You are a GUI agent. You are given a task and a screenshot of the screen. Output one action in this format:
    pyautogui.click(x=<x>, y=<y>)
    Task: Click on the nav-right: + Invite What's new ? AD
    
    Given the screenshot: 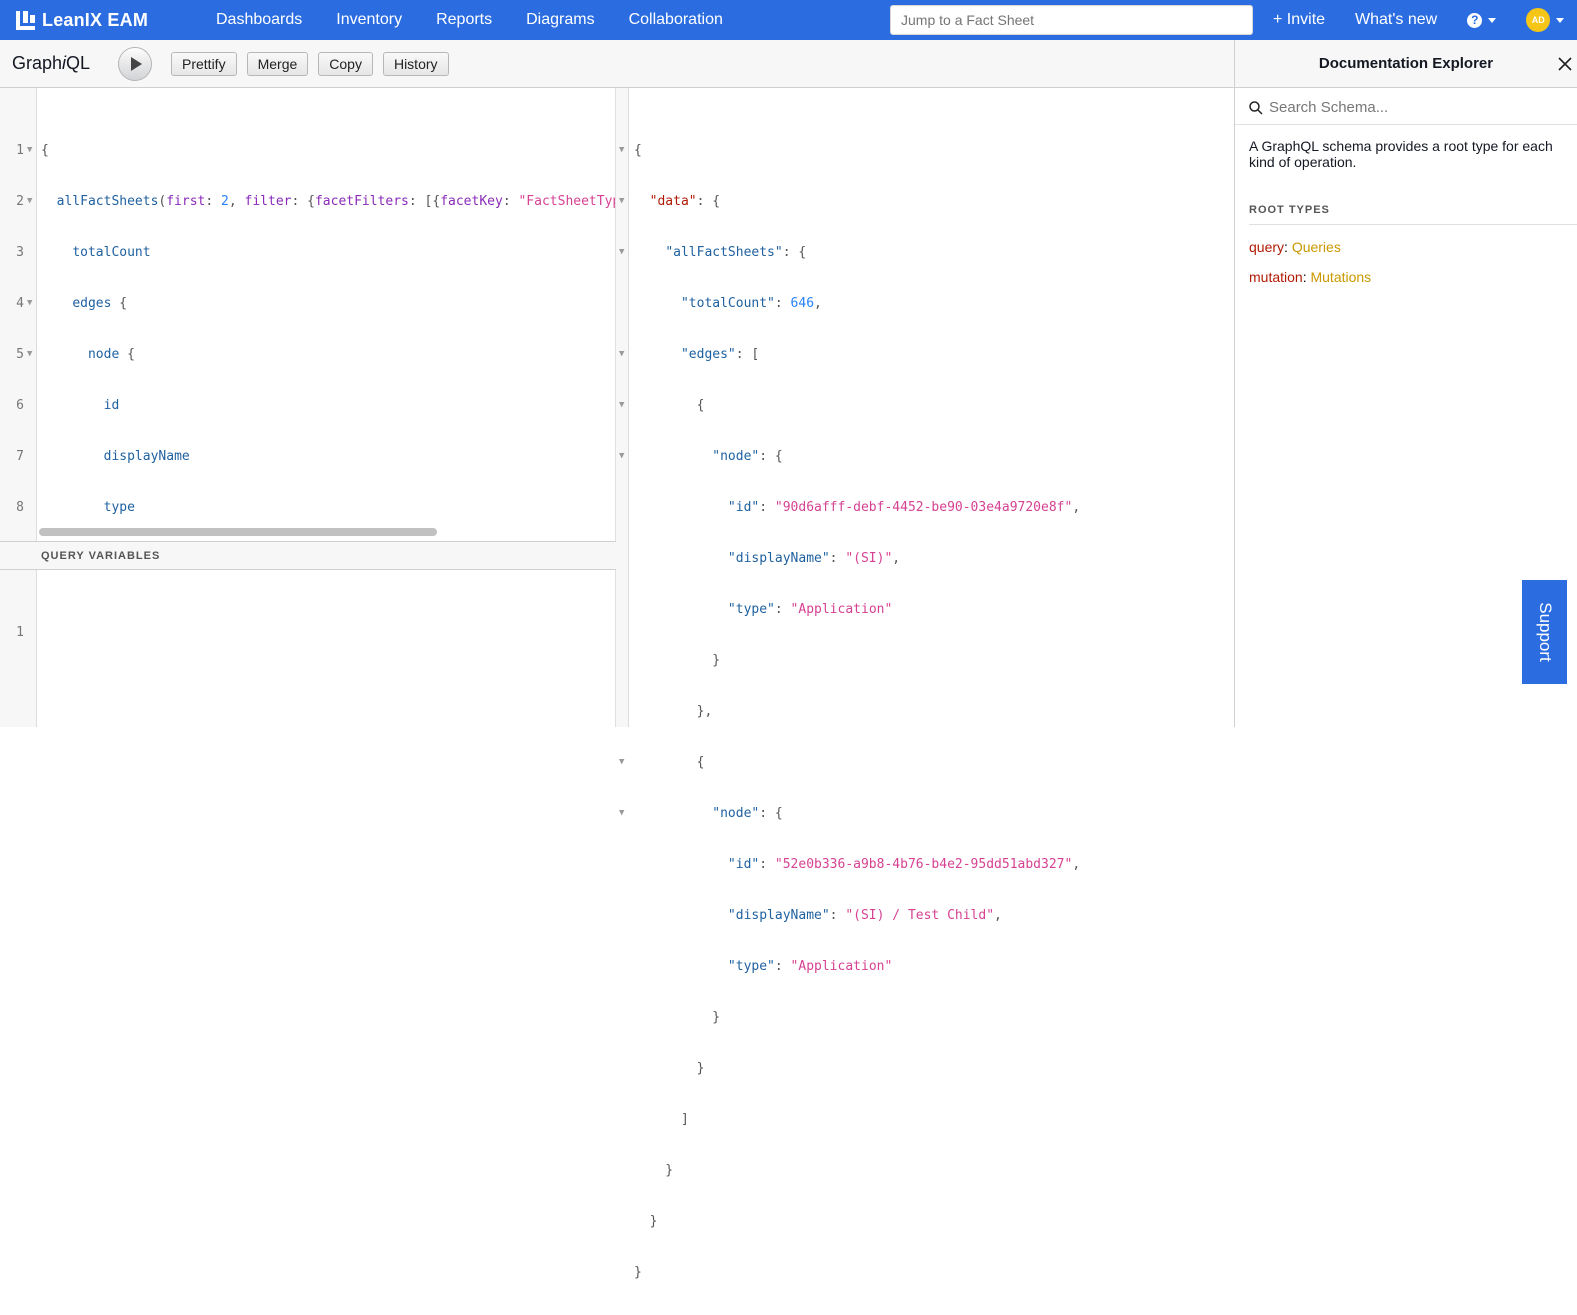 What is the action you would take?
    pyautogui.click(x=1419, y=20)
    